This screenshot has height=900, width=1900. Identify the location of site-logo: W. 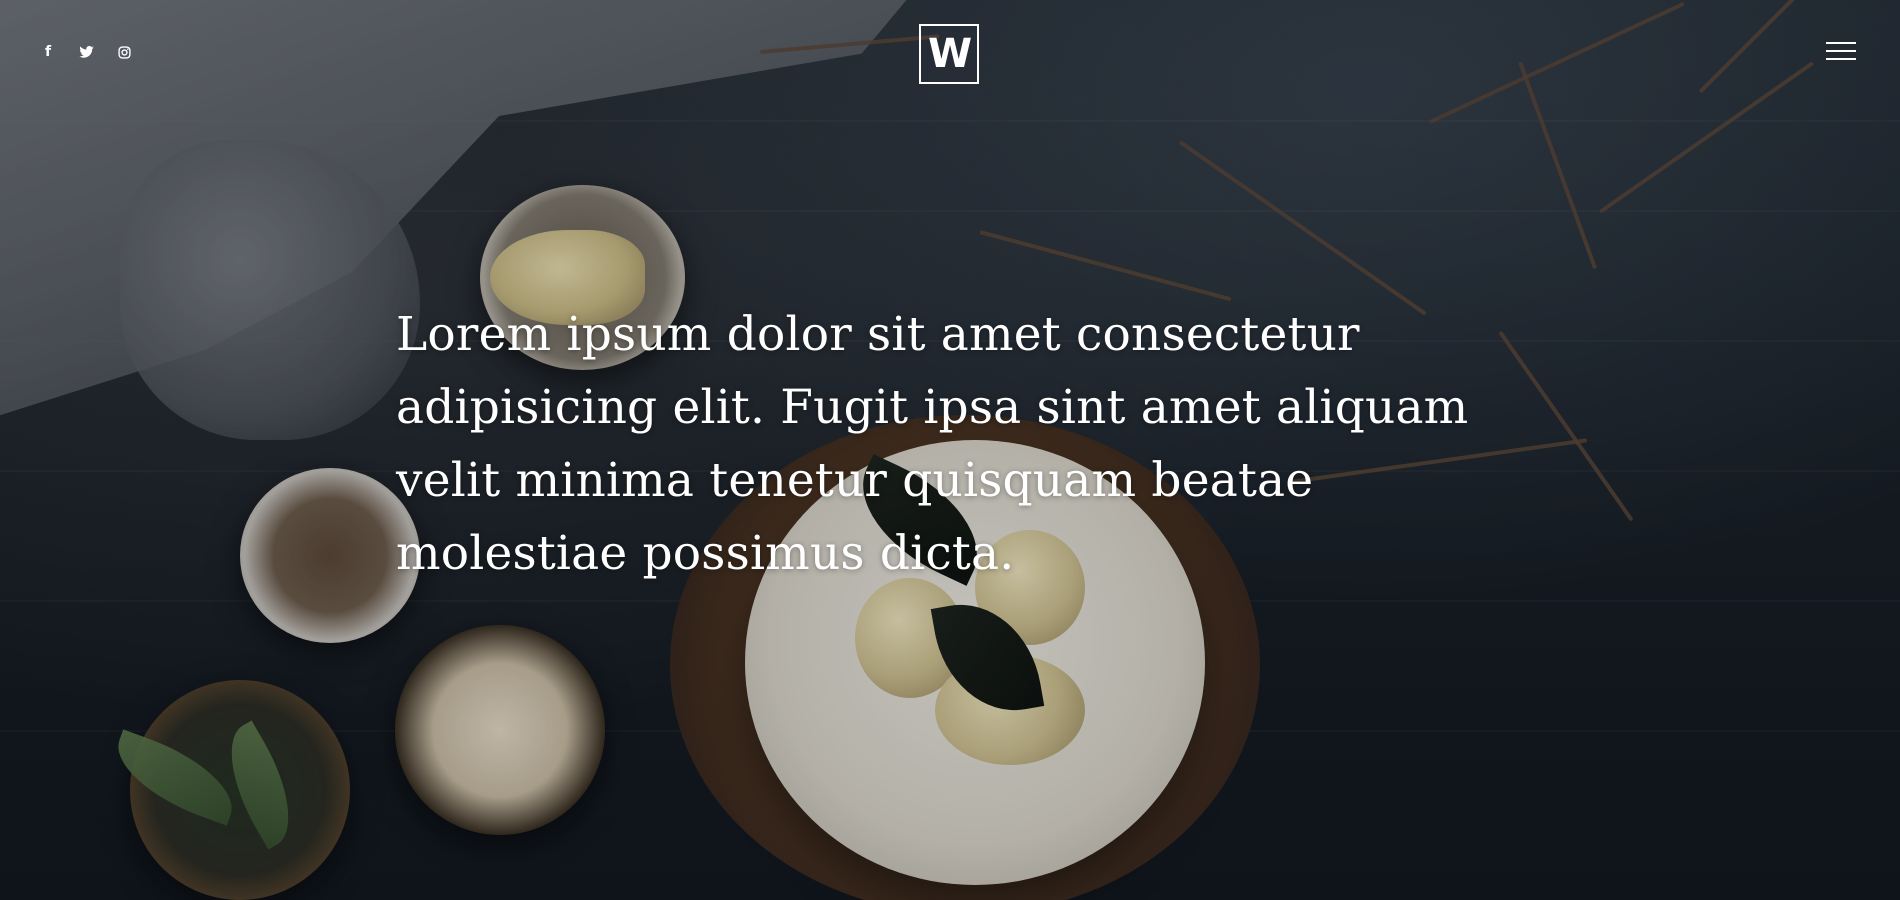
(949, 54).